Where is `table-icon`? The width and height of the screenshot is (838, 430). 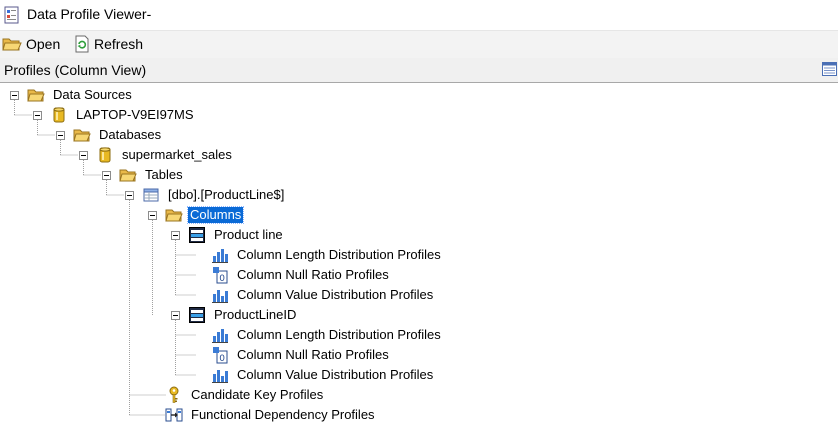 table-icon is located at coordinates (151, 195).